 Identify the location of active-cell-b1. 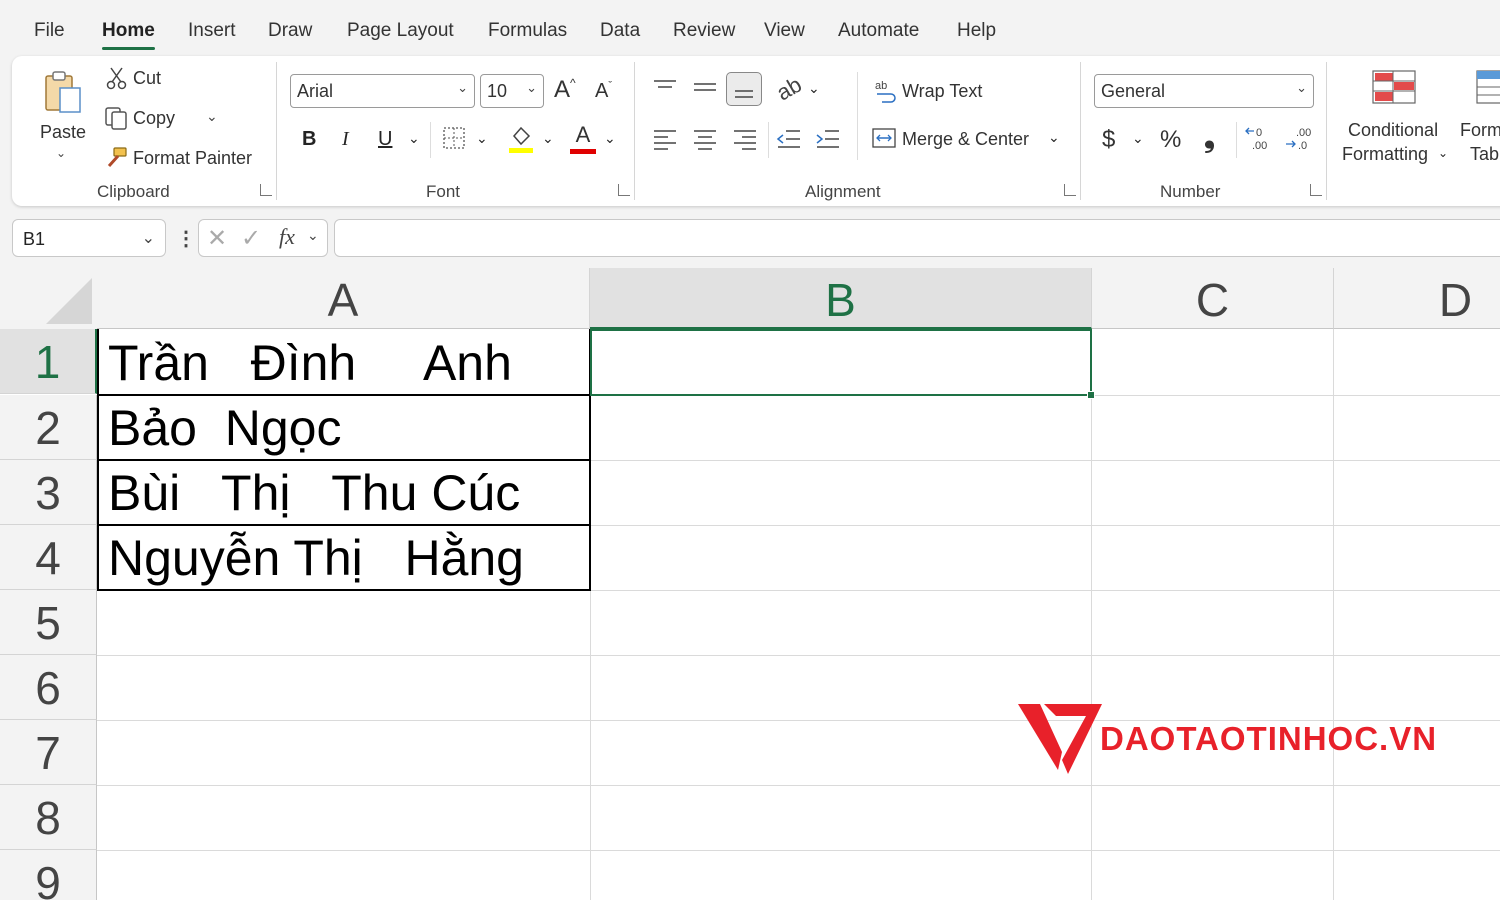
(841, 362).